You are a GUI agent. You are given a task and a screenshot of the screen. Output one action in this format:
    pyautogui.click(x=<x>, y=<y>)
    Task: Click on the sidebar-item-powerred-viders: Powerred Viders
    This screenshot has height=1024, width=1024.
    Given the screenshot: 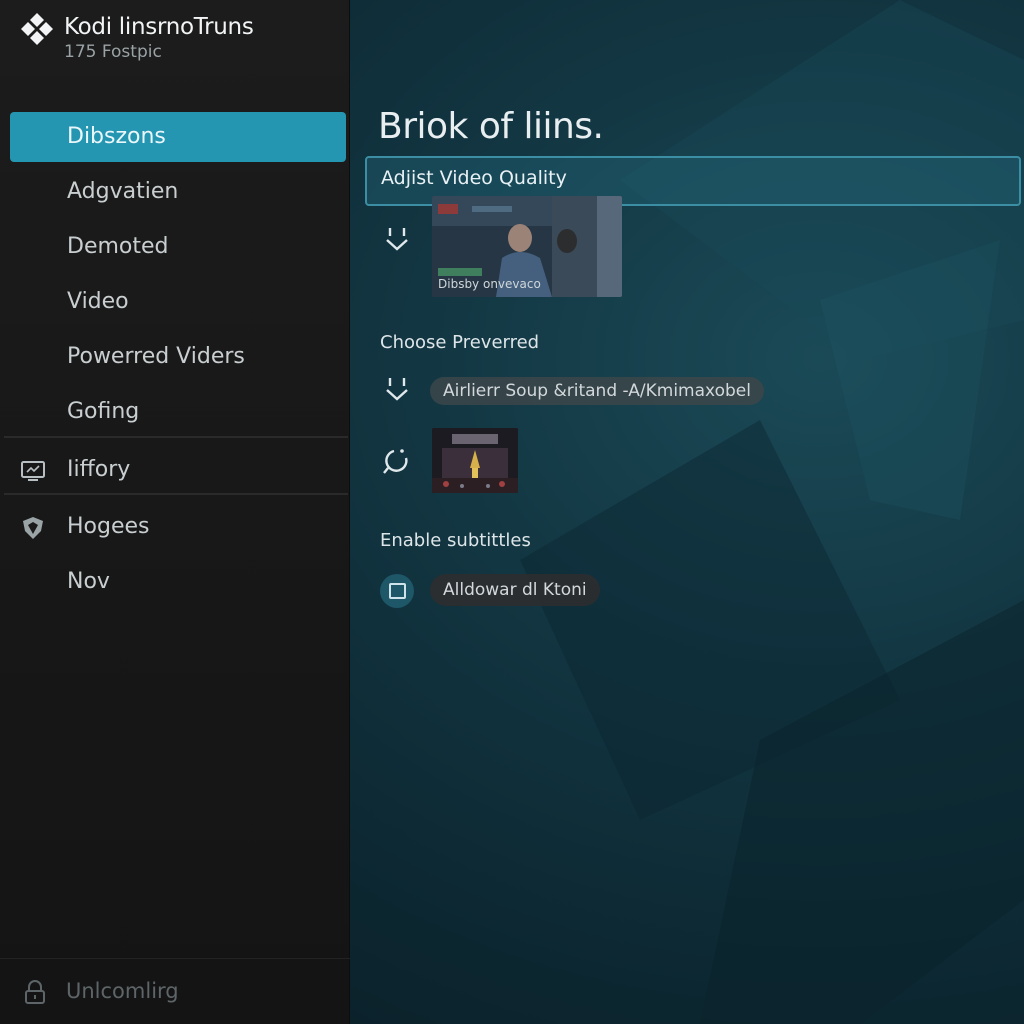 What is the action you would take?
    pyautogui.click(x=178, y=357)
    